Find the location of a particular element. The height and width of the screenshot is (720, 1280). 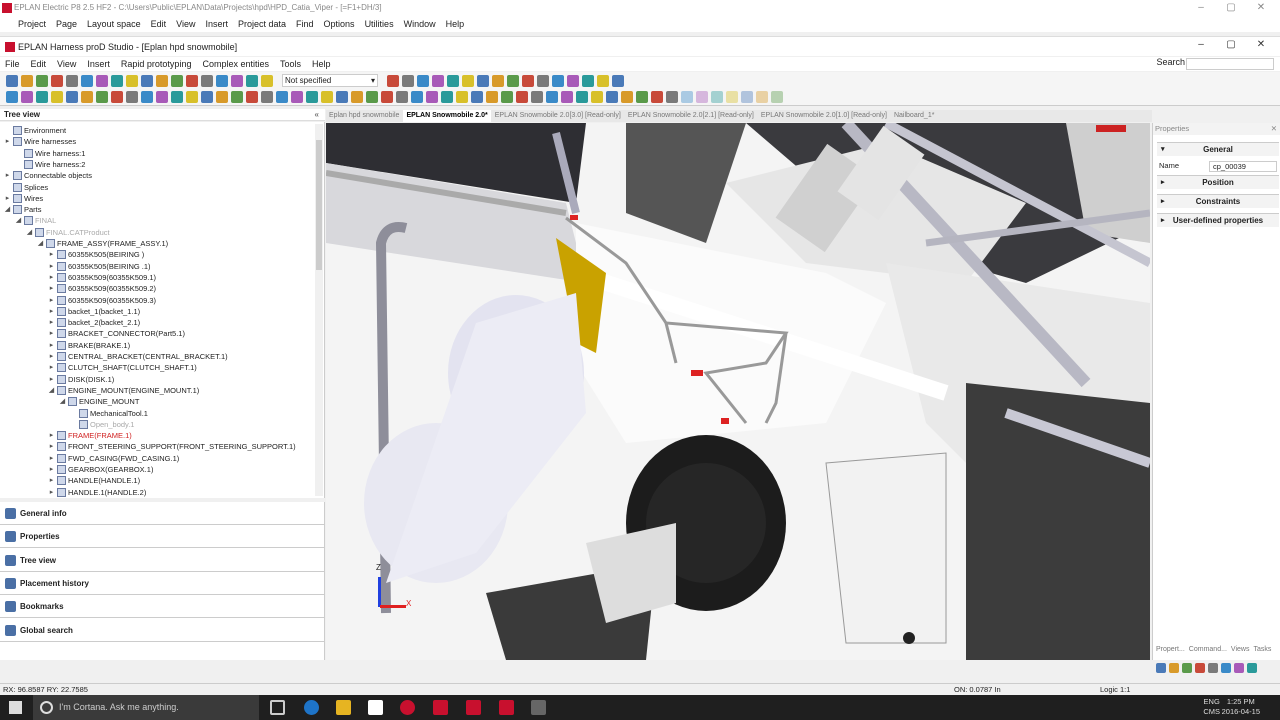

tree-item: Wire harness:2 is located at coordinates (50, 164).